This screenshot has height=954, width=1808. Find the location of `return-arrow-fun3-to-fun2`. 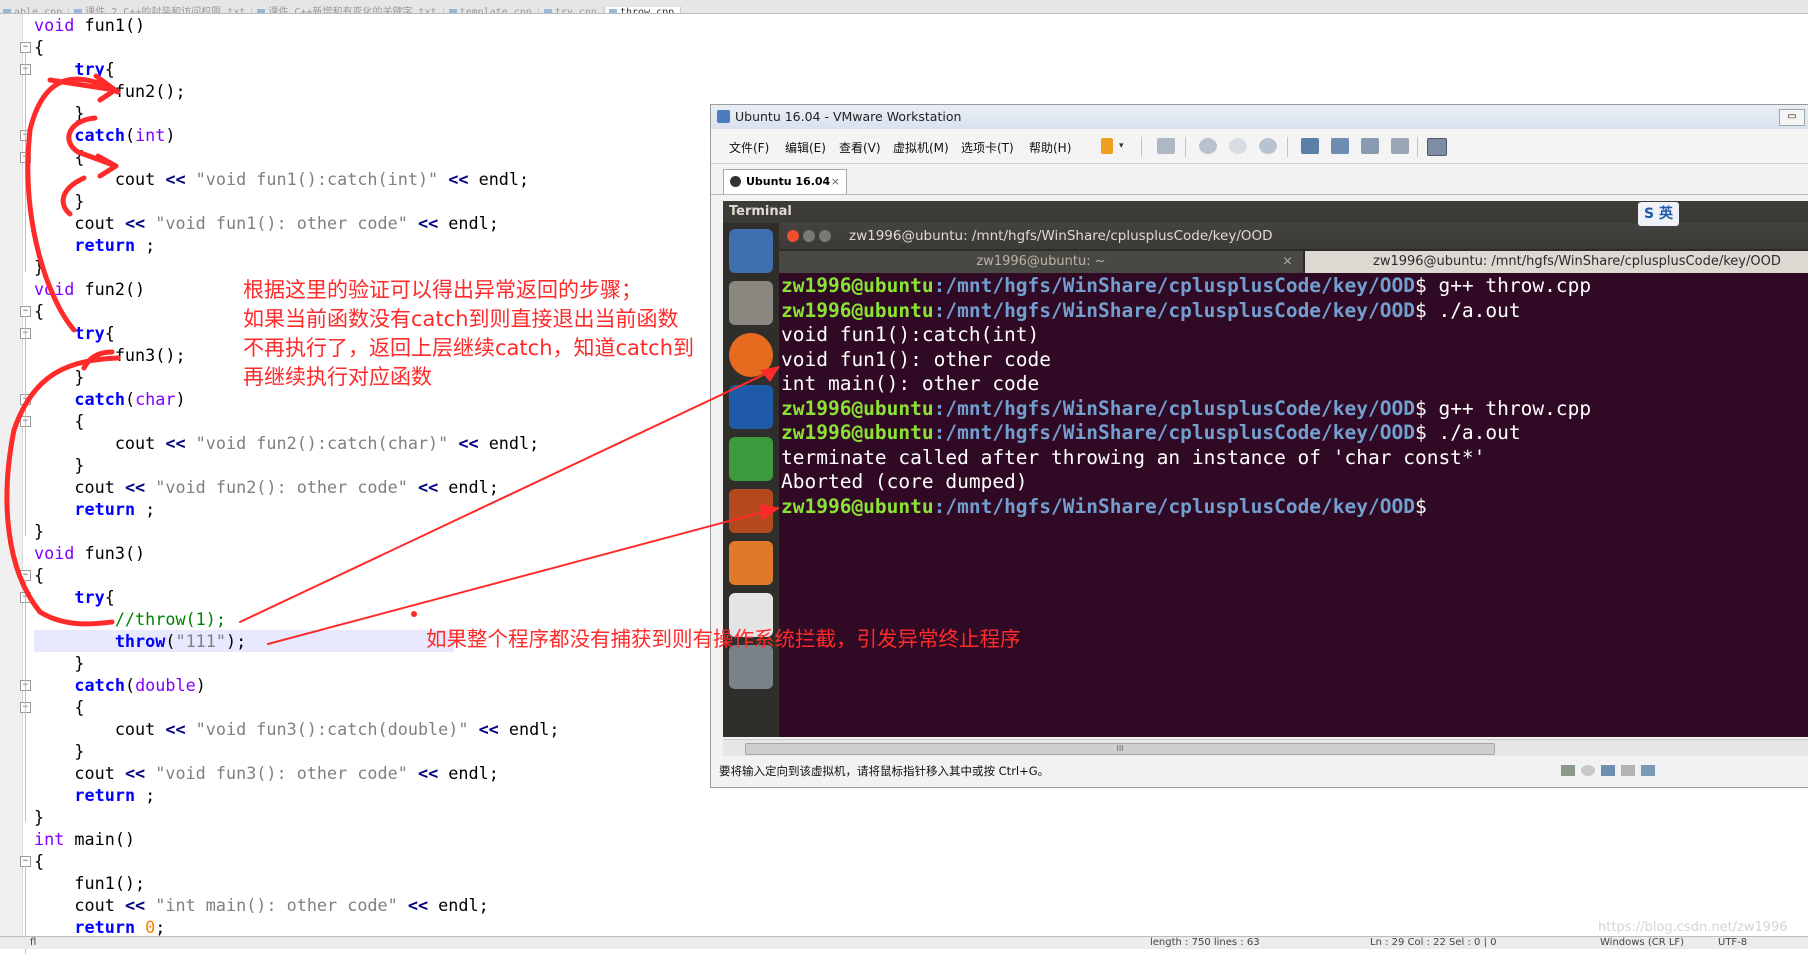

return-arrow-fun3-to-fun2 is located at coordinates (62, 491).